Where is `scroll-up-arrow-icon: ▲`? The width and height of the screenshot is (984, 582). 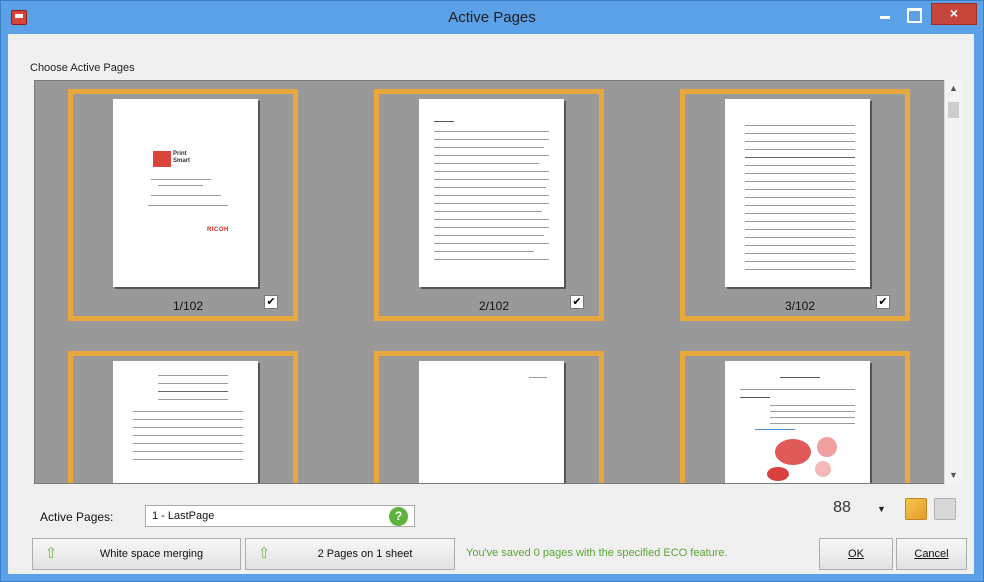
scroll-up-arrow-icon: ▲ is located at coordinates (953, 88).